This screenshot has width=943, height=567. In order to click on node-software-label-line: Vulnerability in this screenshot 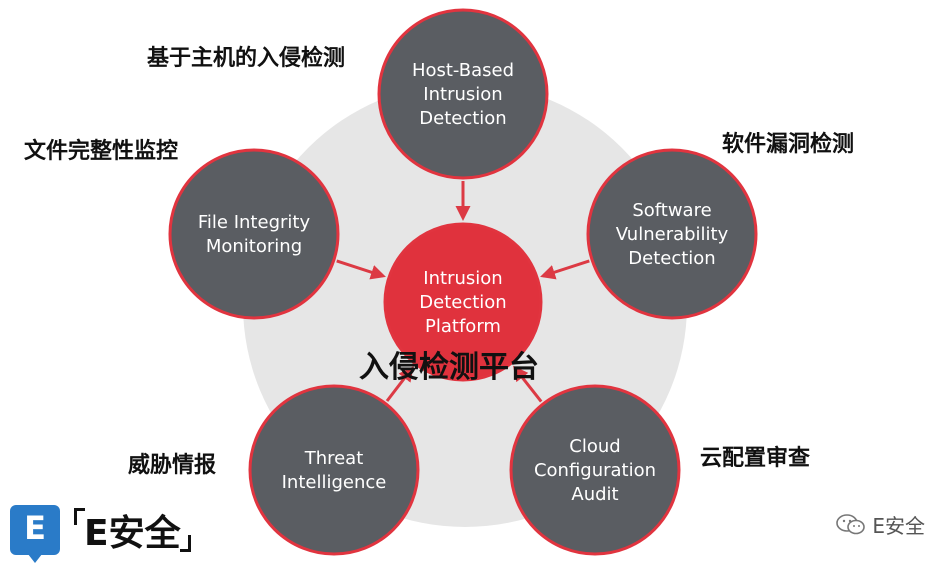, I will do `click(672, 234)`.